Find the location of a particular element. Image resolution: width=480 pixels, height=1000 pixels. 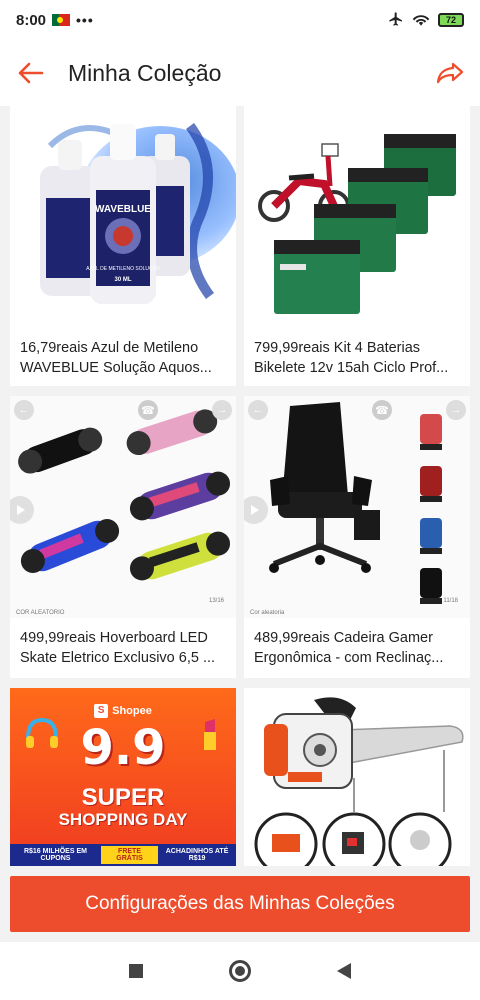

app-bar: Minha Coleção is located at coordinates (240, 73).